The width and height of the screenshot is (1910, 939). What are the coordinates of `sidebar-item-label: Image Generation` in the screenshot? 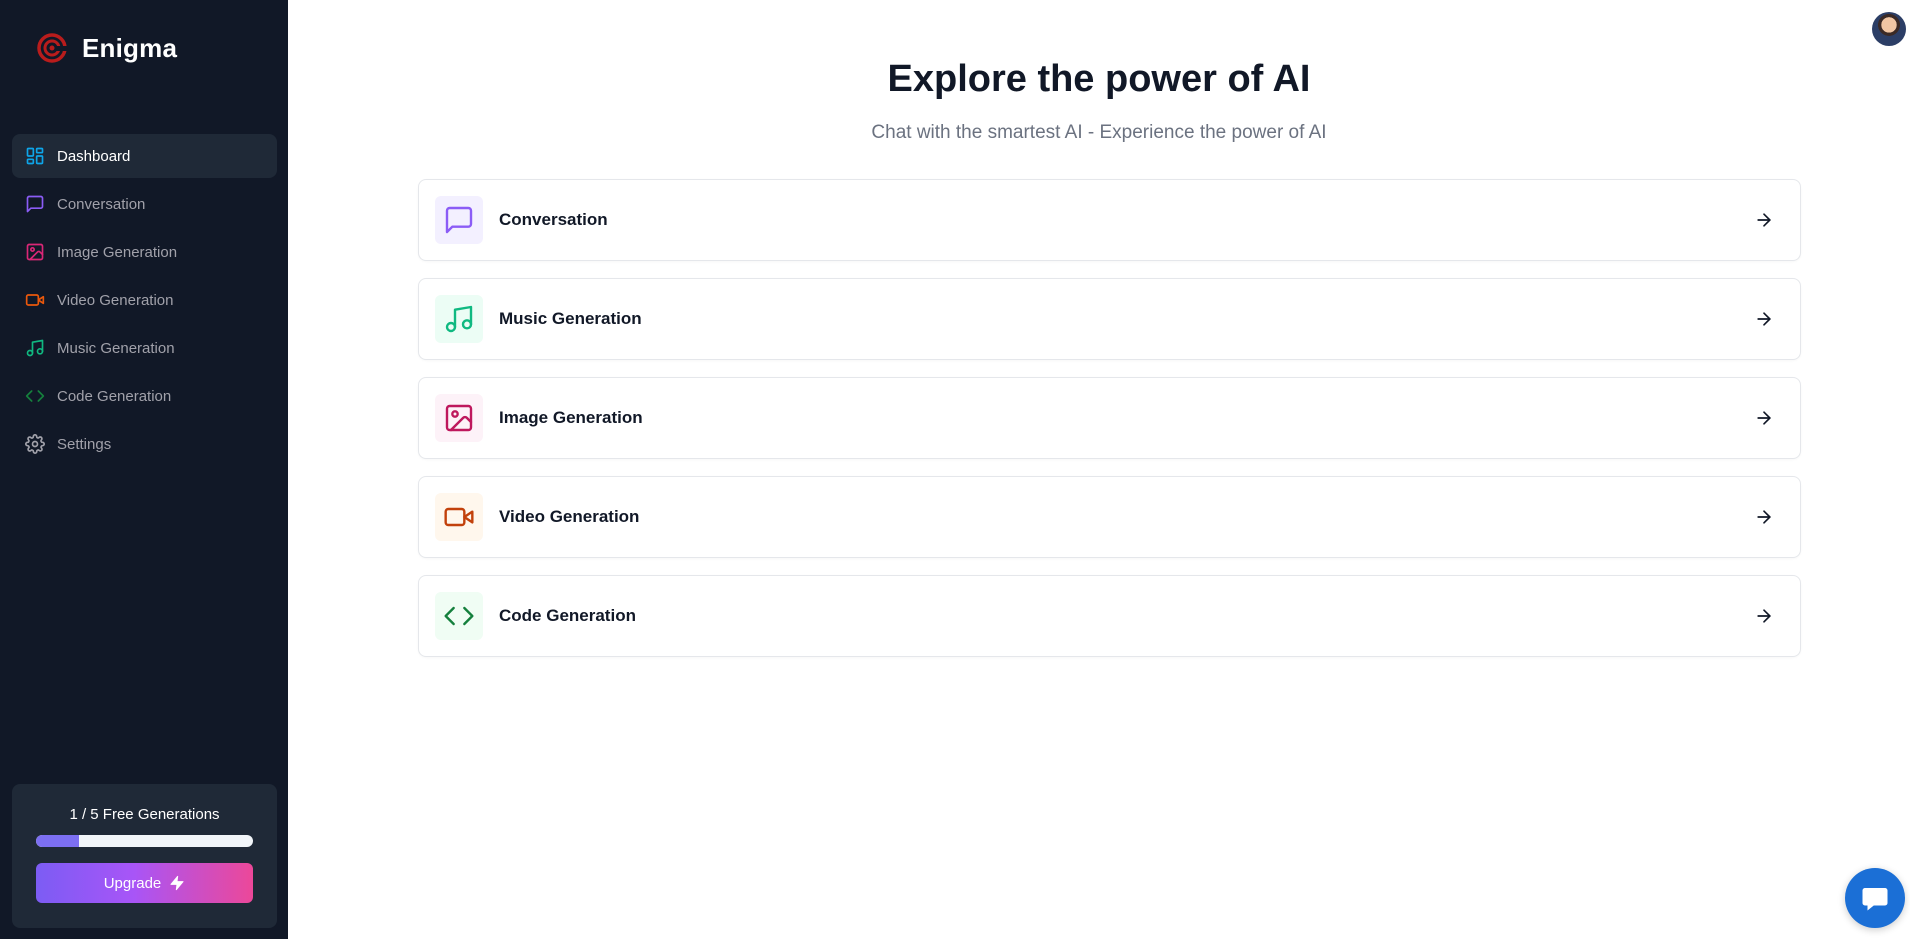 It's located at (117, 252).